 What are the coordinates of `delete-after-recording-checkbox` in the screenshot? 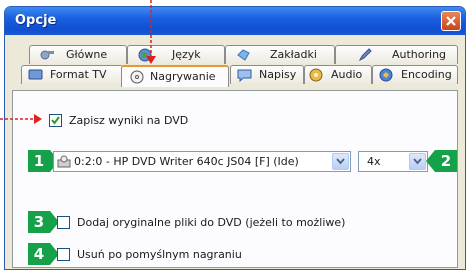 It's located at (63, 254).